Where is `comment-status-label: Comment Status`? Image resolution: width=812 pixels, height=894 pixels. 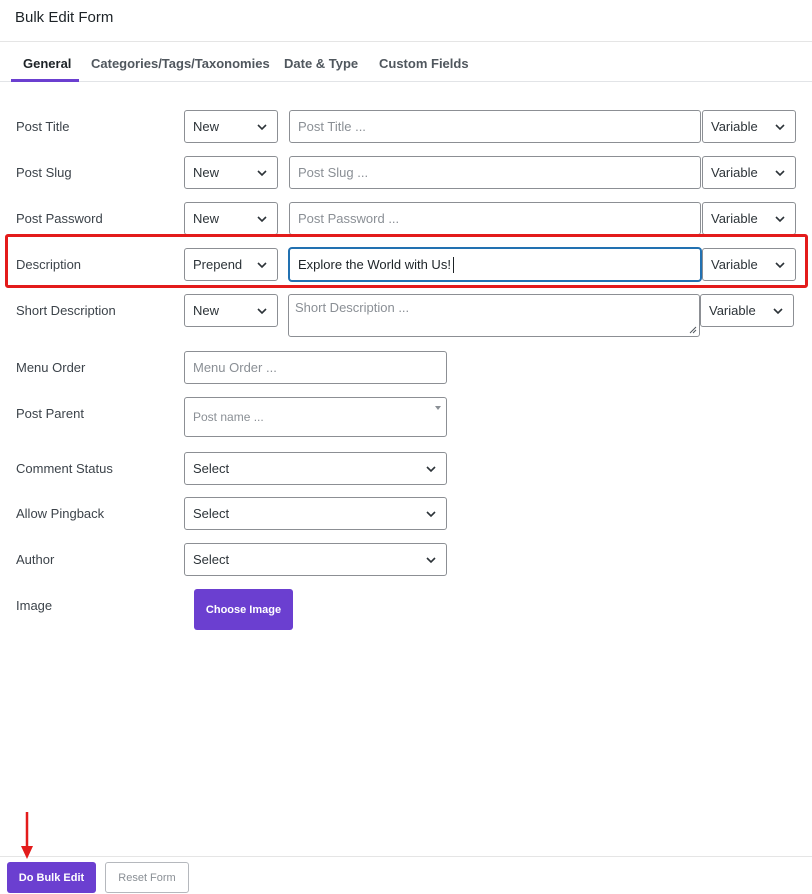 comment-status-label: Comment Status is located at coordinates (64, 468).